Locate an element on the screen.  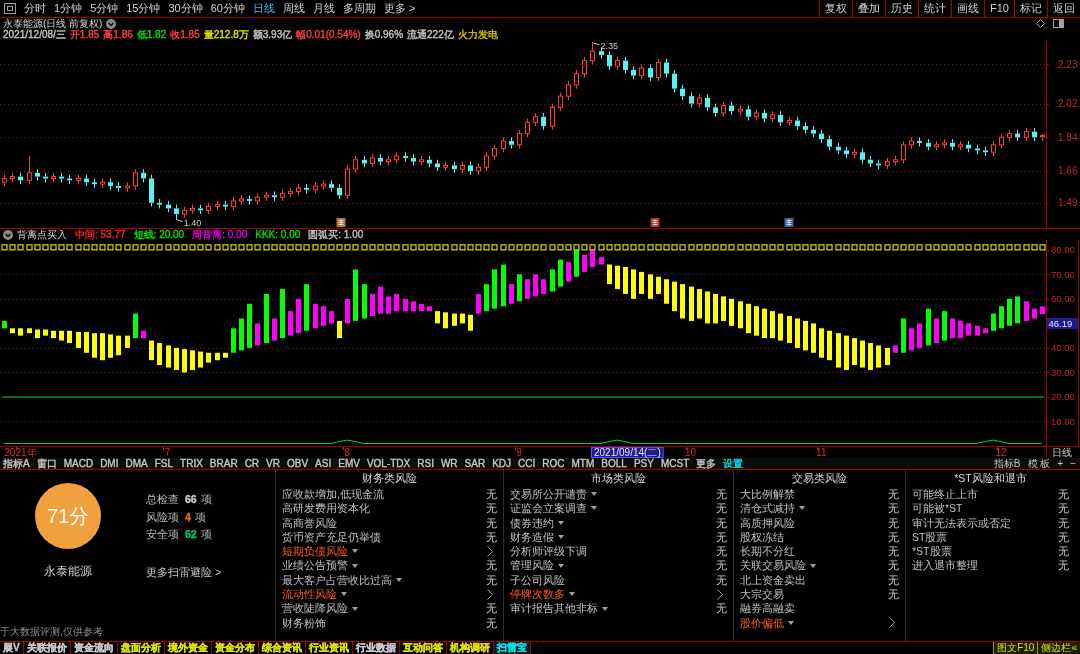
indicator-tab: TRIX is located at coordinates (192, 463).